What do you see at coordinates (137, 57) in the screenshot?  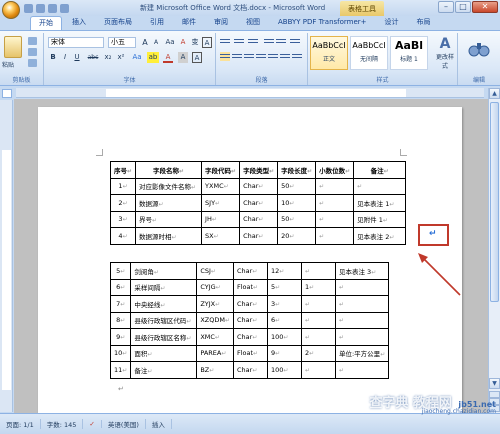 I see `text-effect-button: Aa` at bounding box center [137, 57].